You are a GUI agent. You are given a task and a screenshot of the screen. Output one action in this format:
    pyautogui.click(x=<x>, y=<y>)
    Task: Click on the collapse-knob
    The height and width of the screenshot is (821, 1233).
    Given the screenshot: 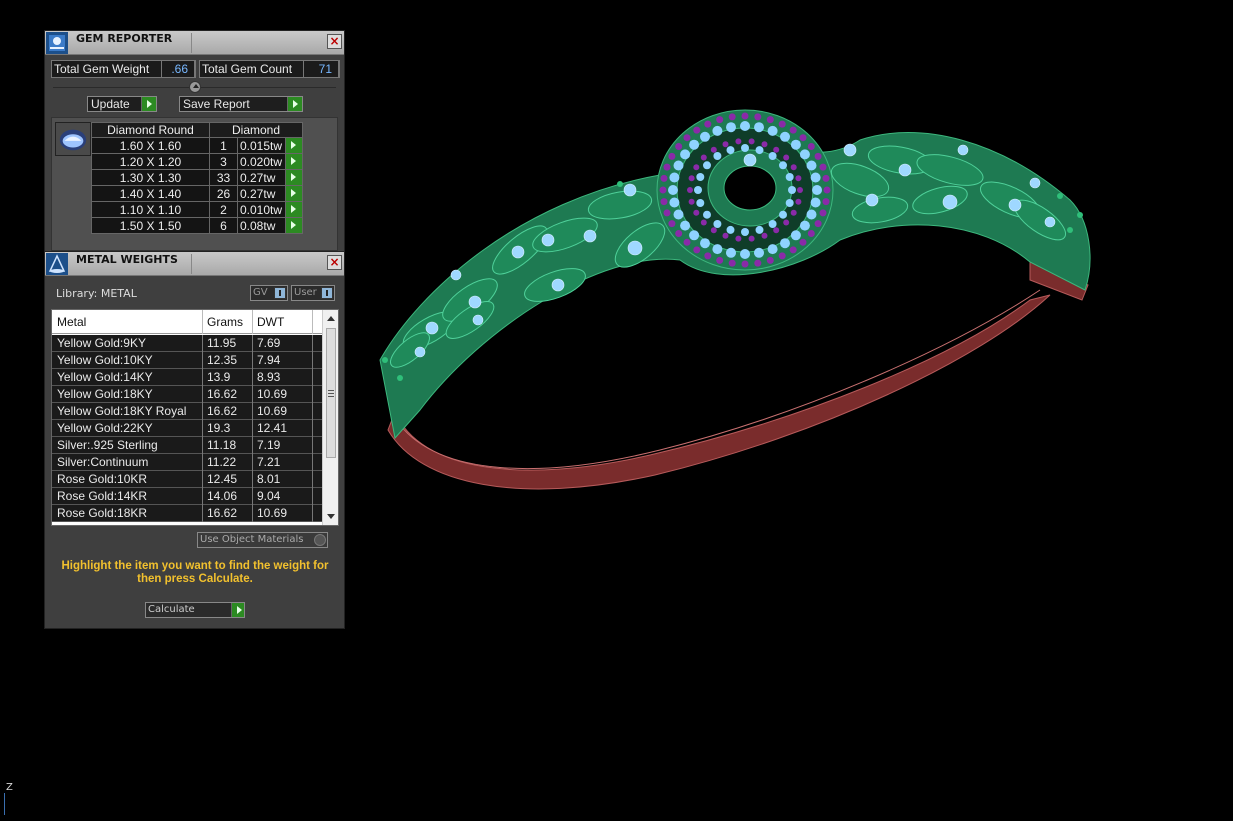 What is the action you would take?
    pyautogui.click(x=195, y=87)
    